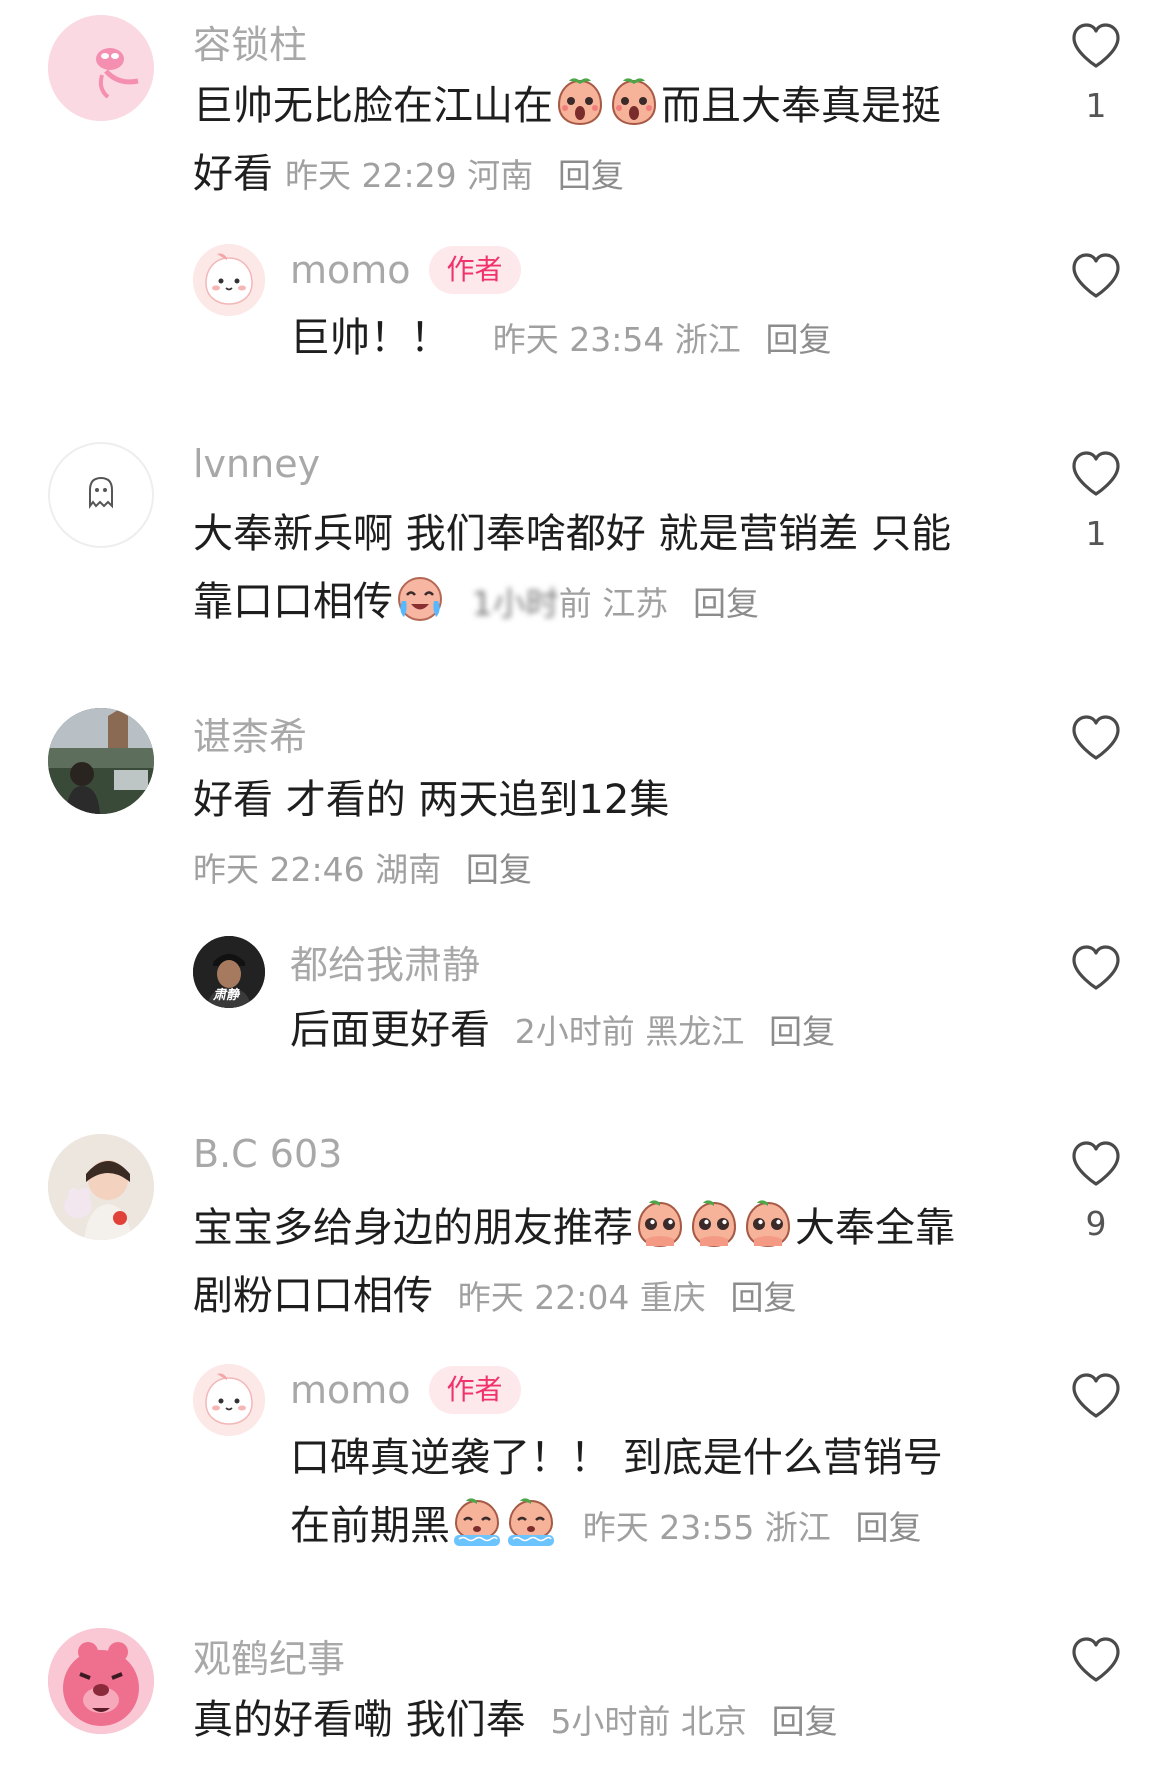  I want to click on comment-text-part: 巨帅无比脸在江山在, so click(373, 106).